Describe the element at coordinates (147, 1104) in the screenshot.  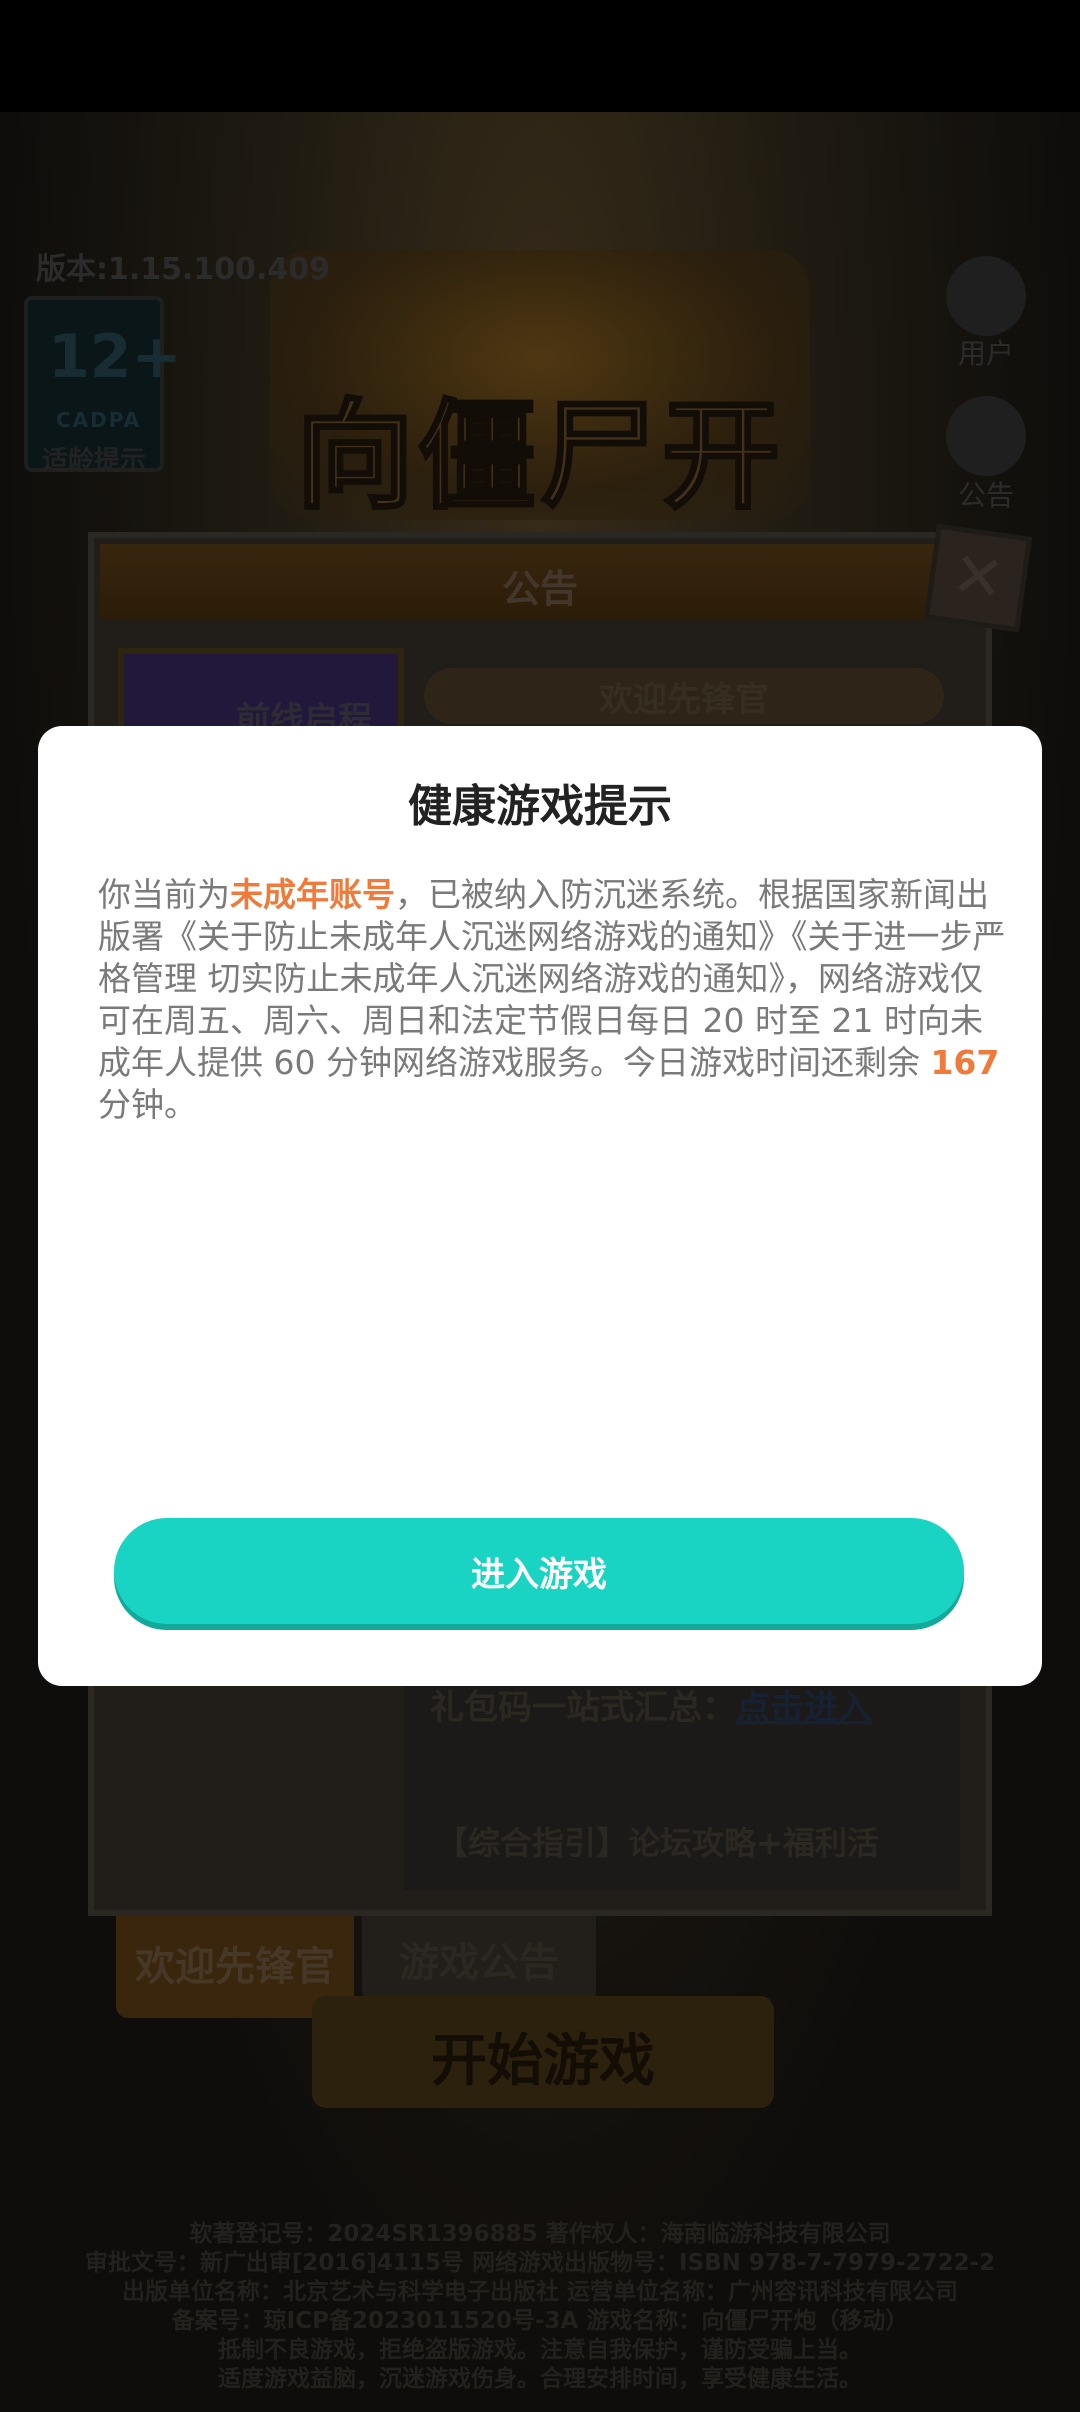
I see `dialog-message-part: 分钟。` at that location.